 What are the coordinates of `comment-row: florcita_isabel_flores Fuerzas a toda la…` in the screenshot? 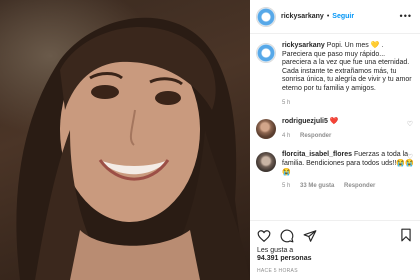 It's located at (335, 168).